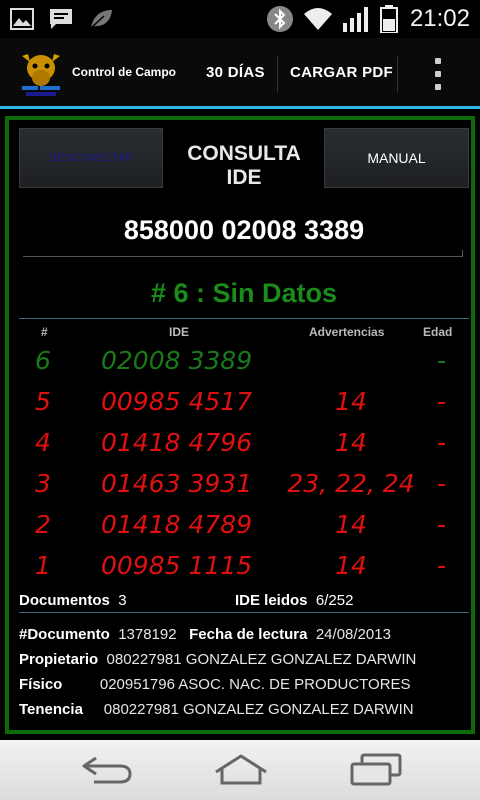 This screenshot has height=800, width=480. I want to click on documentos-summary: Documentos 3, so click(73, 600).